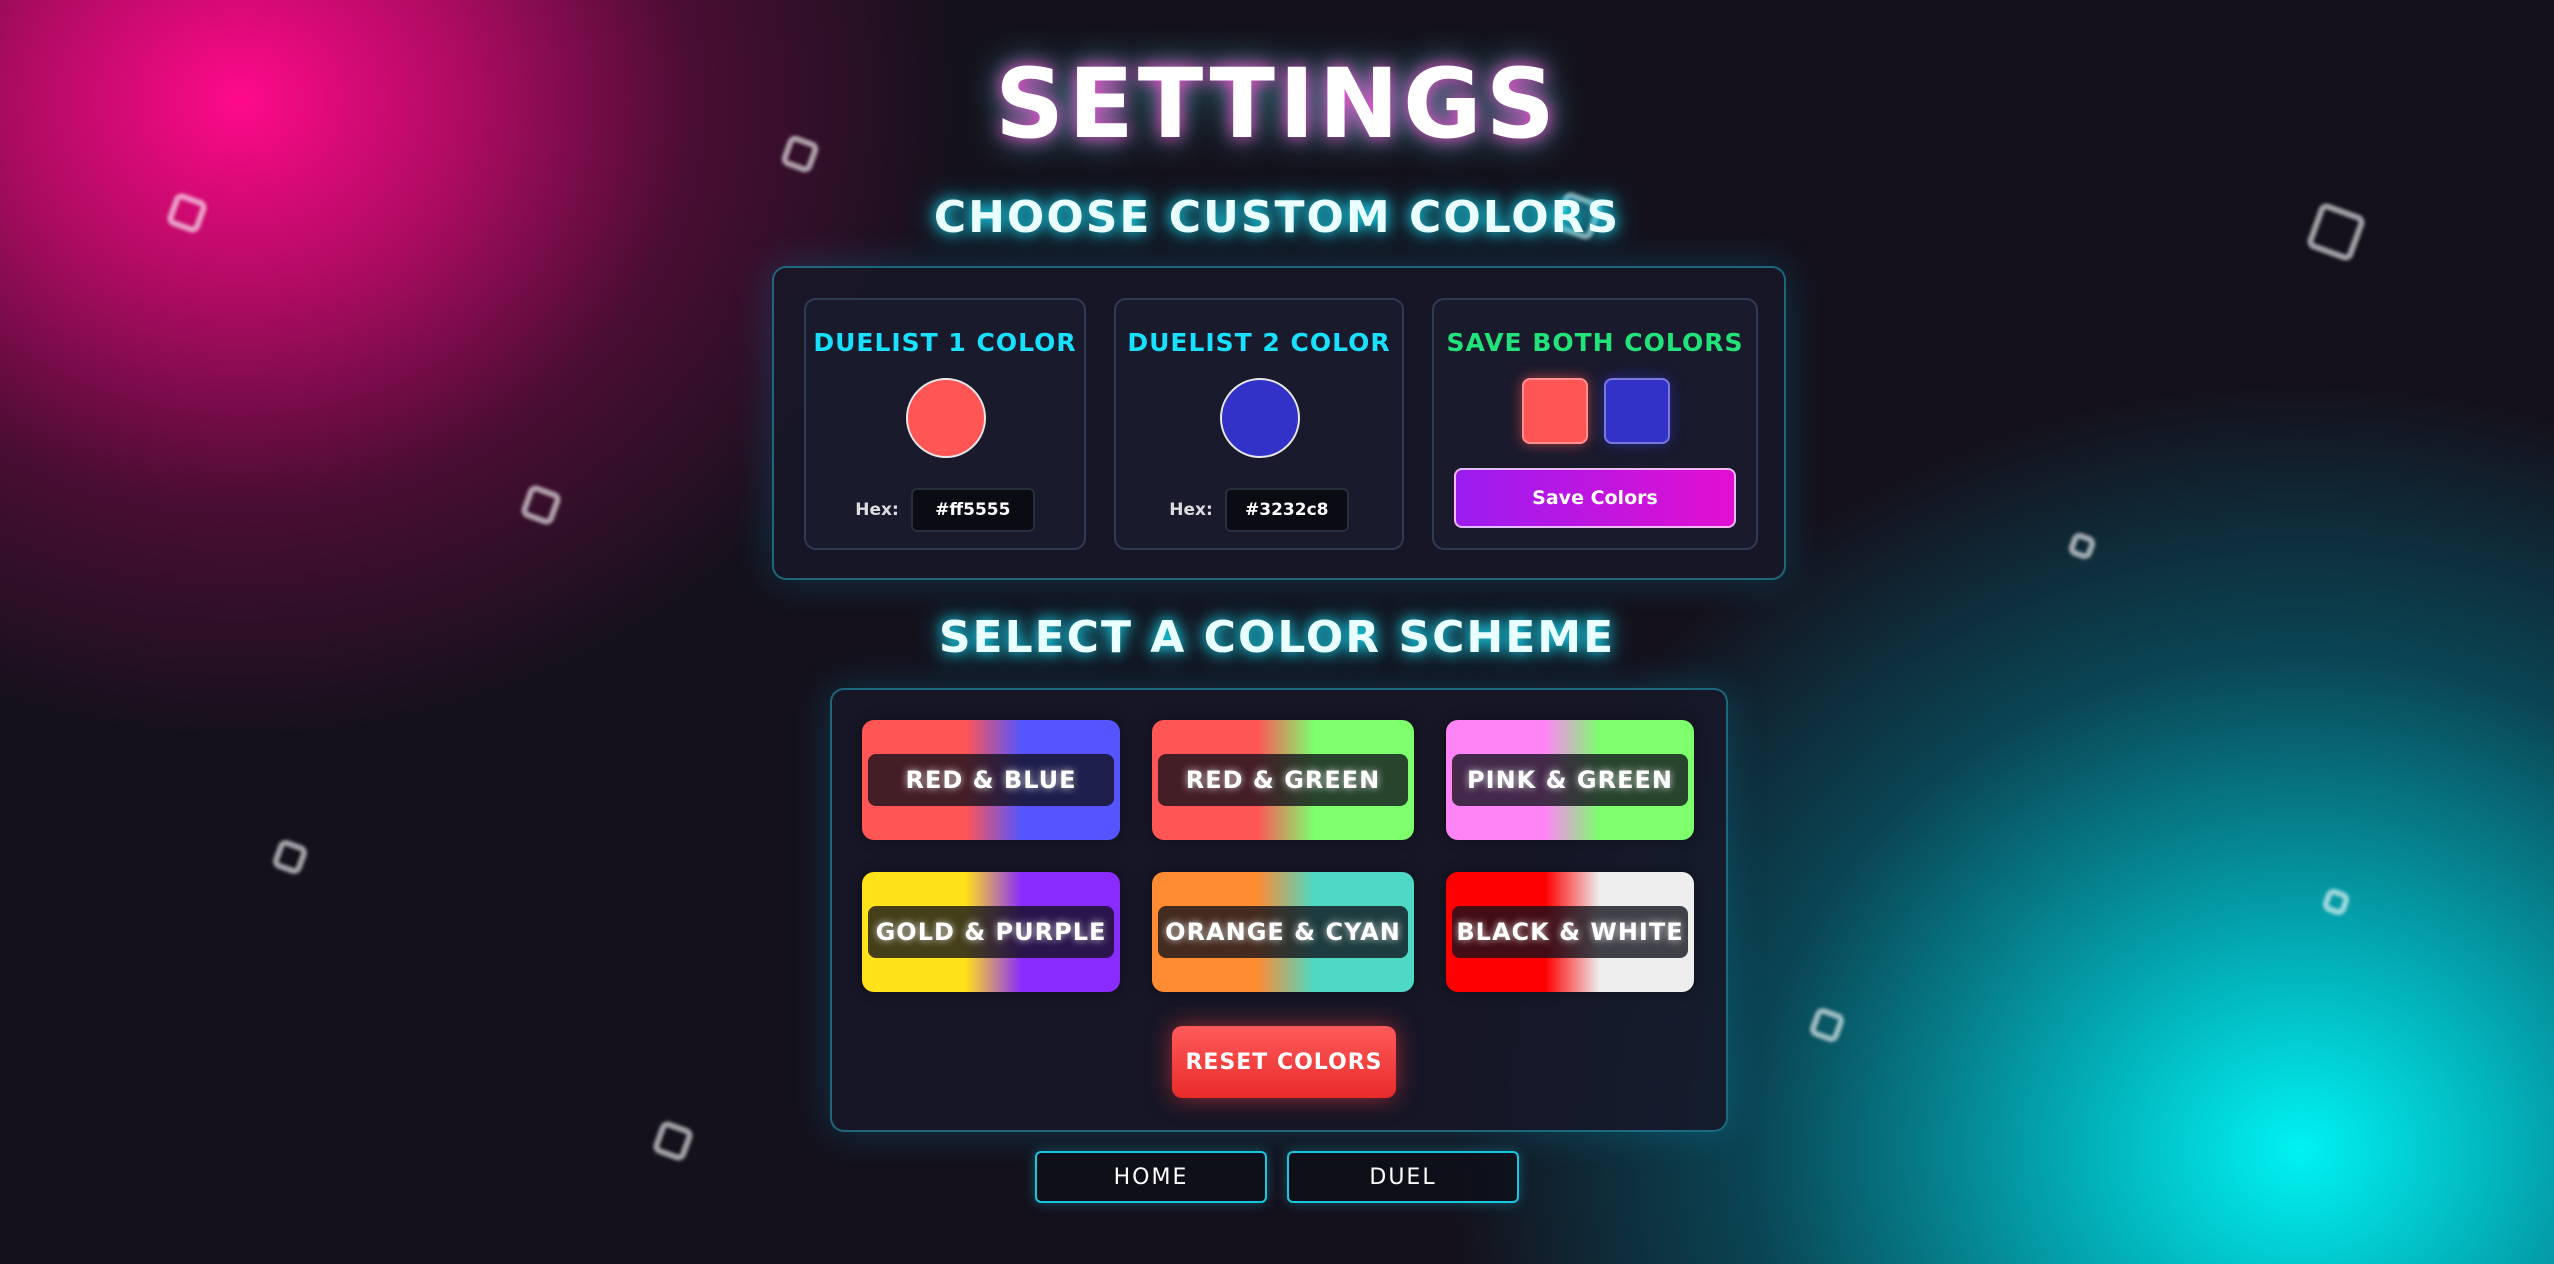 This screenshot has width=2554, height=1264. I want to click on home-button: HOME, so click(1151, 1177).